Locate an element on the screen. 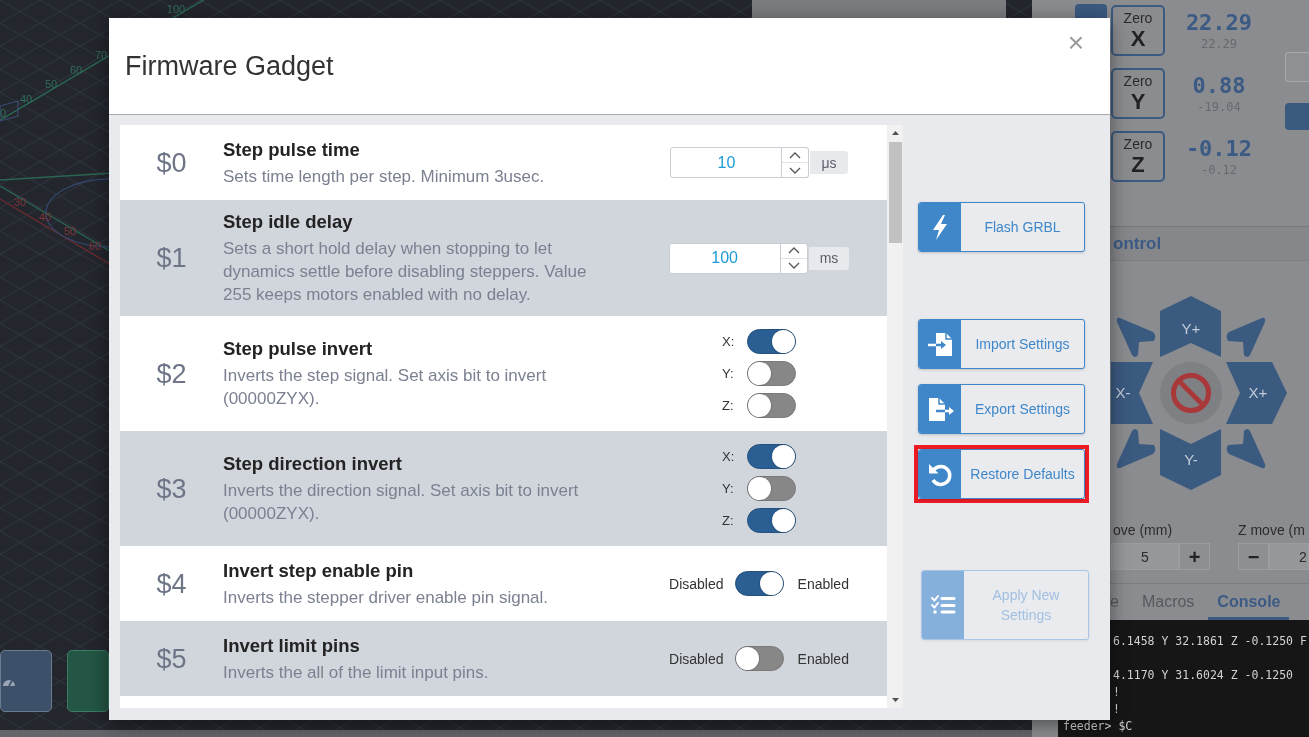 This screenshot has height=737, width=1309. jog-right-button: X+ is located at coordinates (1256, 393).